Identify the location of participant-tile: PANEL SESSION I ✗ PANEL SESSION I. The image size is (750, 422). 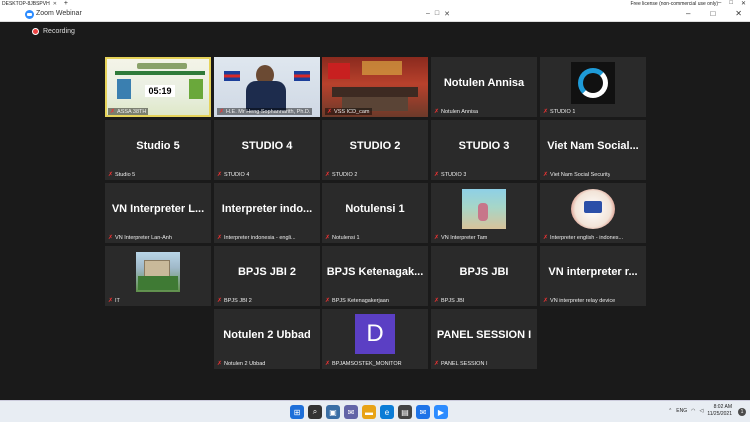
(484, 339).